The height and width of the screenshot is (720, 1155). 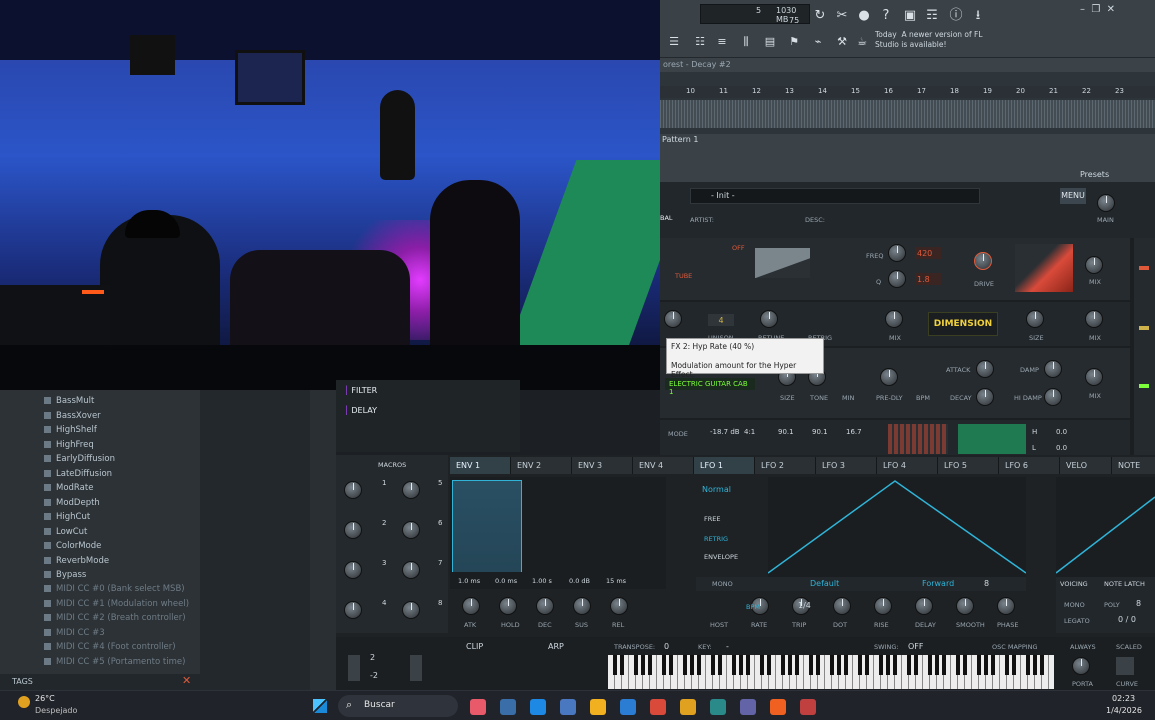 What do you see at coordinates (928, 279) in the screenshot?
I see `q-value: 1.8` at bounding box center [928, 279].